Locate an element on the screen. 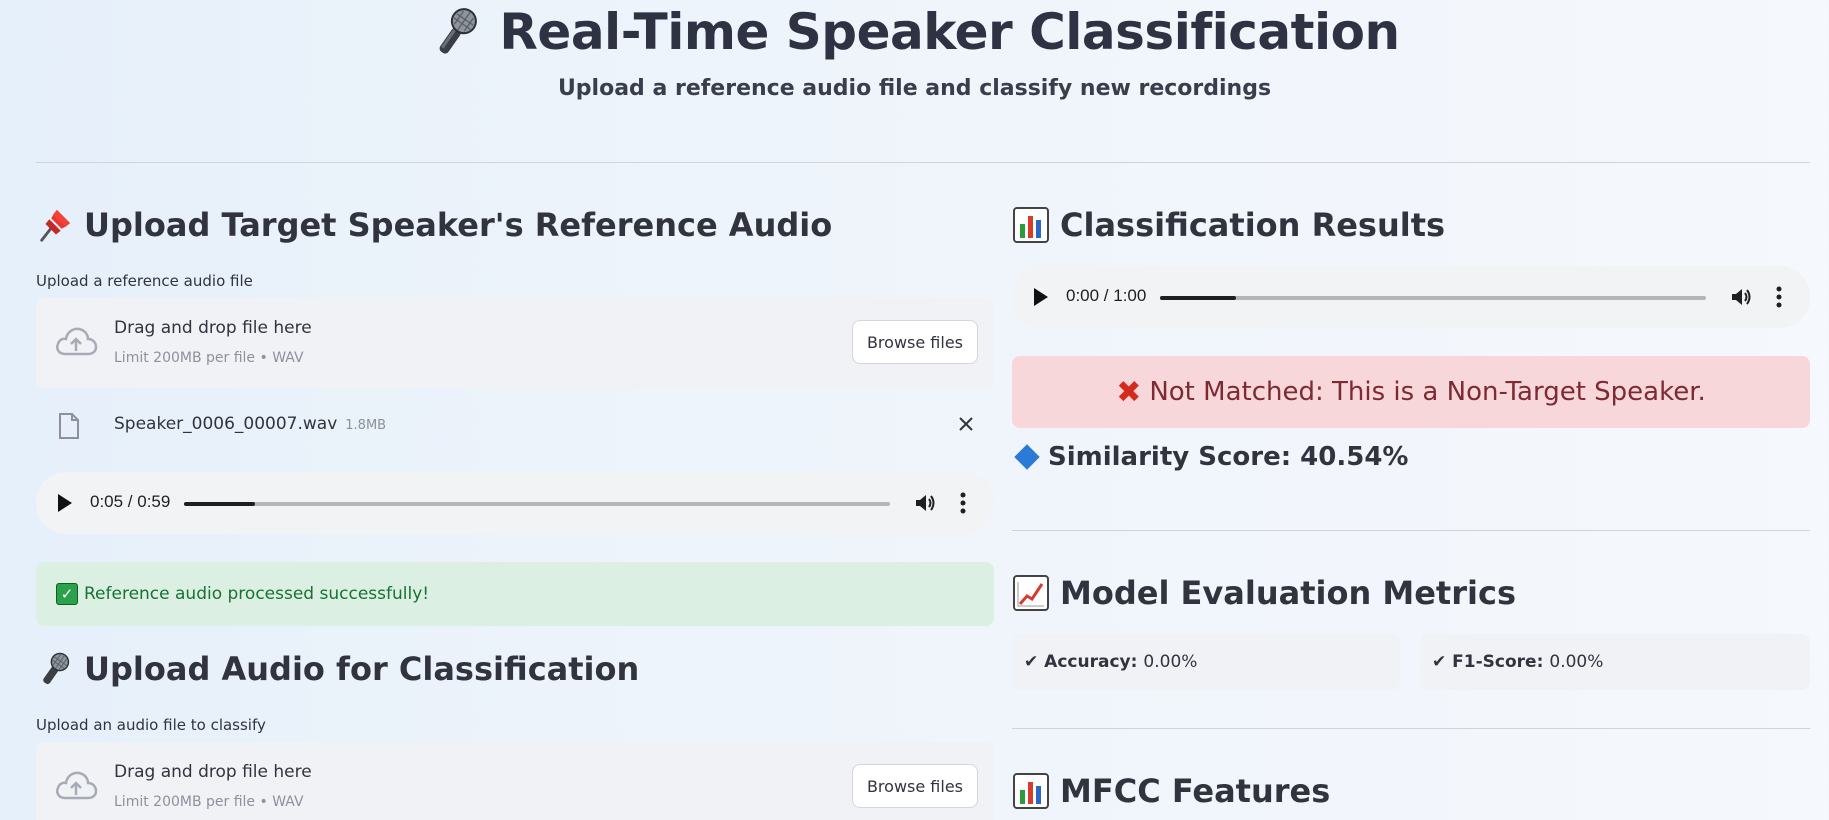  close-icon is located at coordinates (966, 424).